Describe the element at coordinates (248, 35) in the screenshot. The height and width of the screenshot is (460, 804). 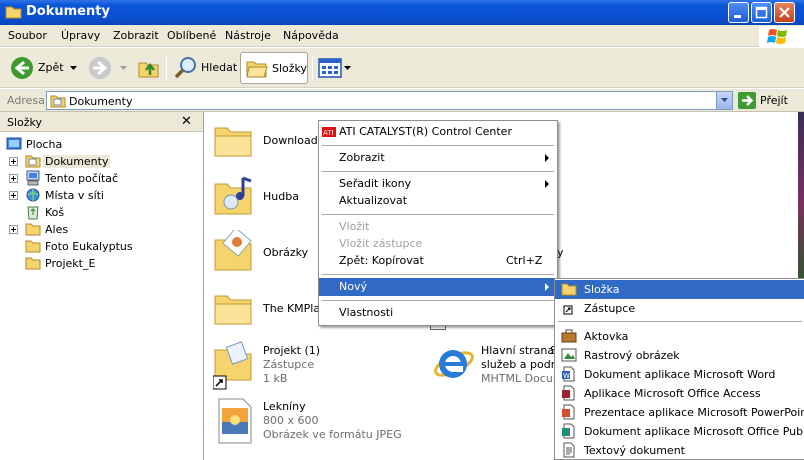
I see `menu-nastroje: Nástroje` at that location.